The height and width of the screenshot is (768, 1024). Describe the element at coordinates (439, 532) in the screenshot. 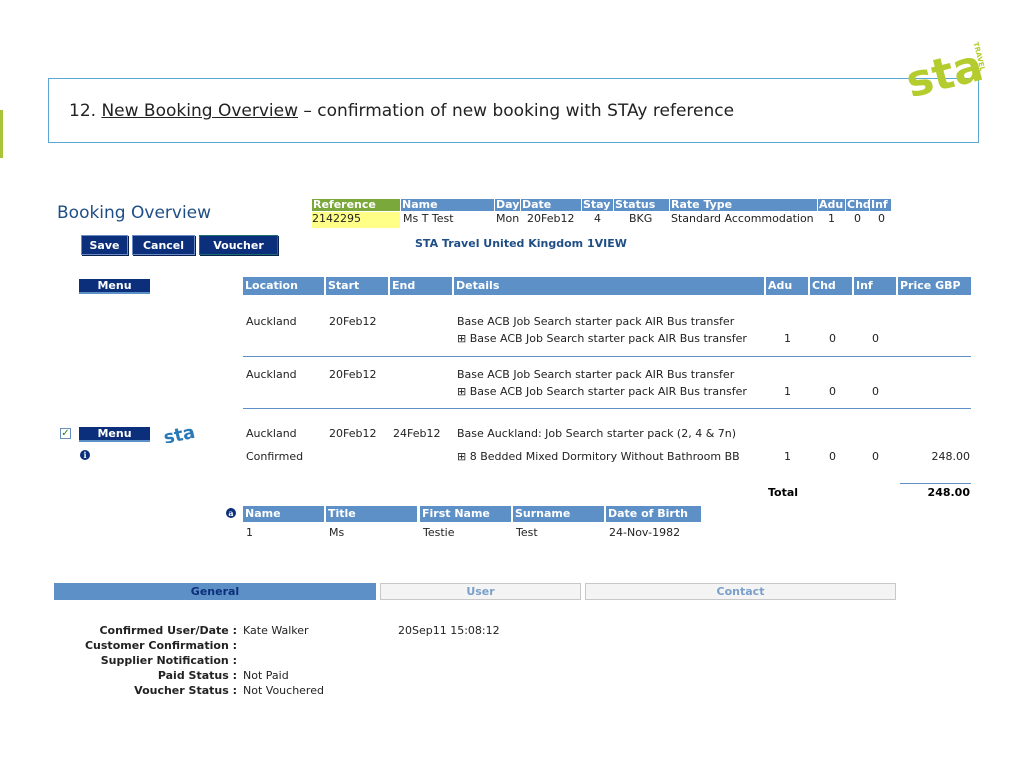

I see `pax-first-name: Testie` at that location.